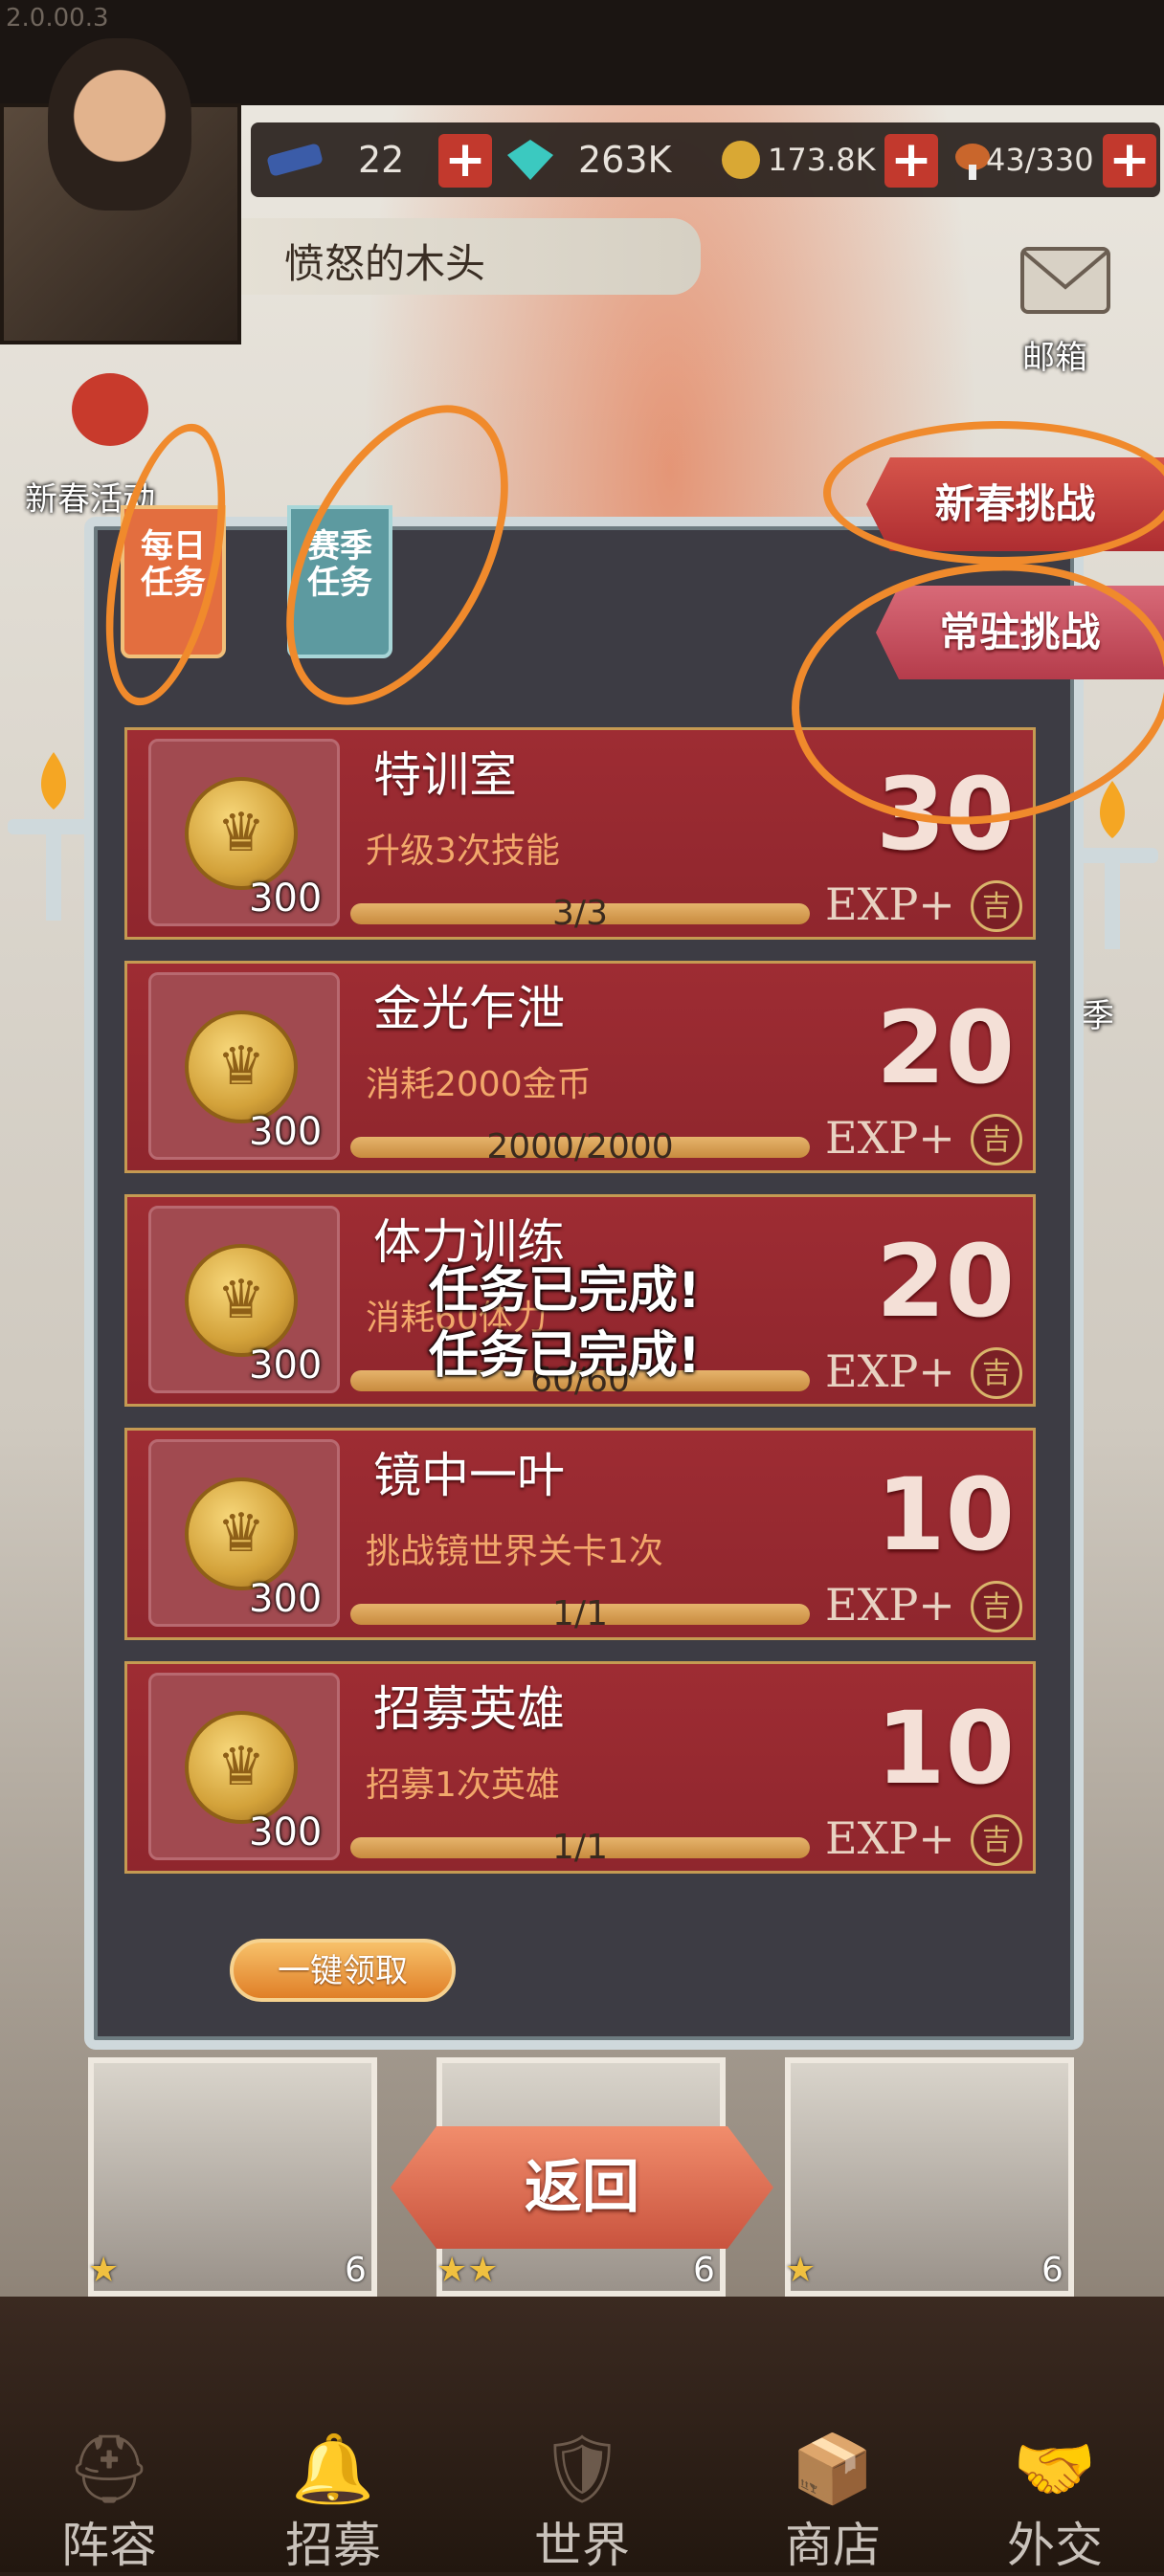 The image size is (1164, 2576). Describe the element at coordinates (704, 2270) in the screenshot. I see `hero-card-2-cost: 6` at that location.